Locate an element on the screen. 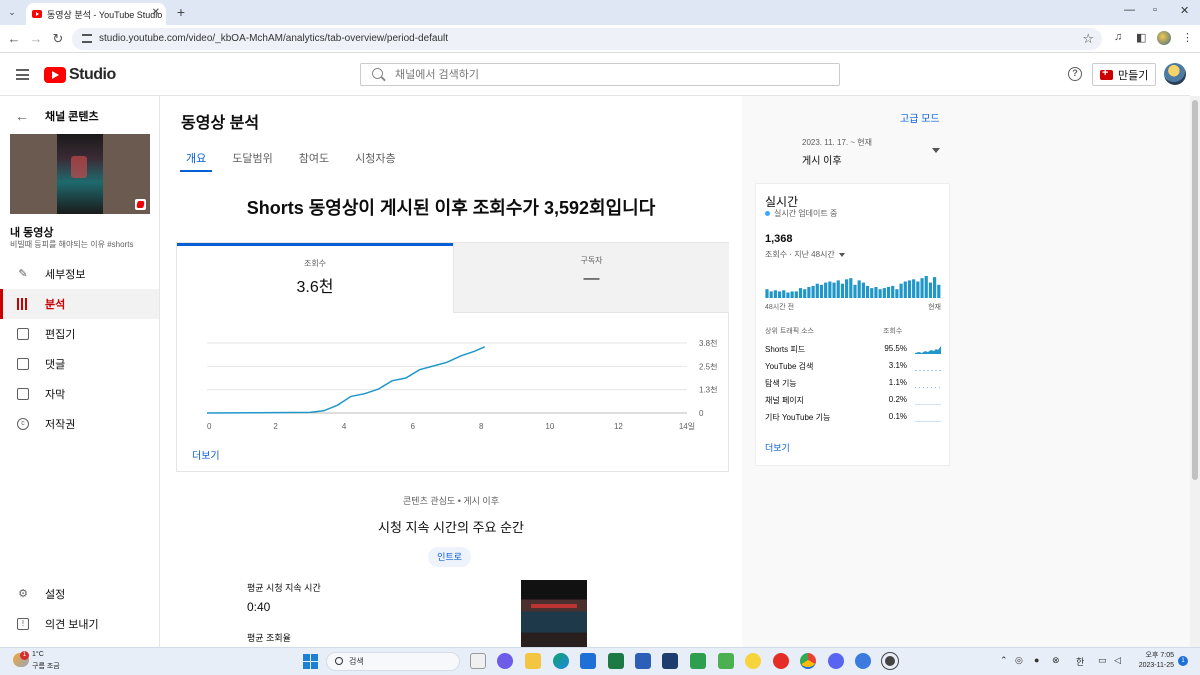  window-close-icon: ✕ is located at coordinates (1184, 10).